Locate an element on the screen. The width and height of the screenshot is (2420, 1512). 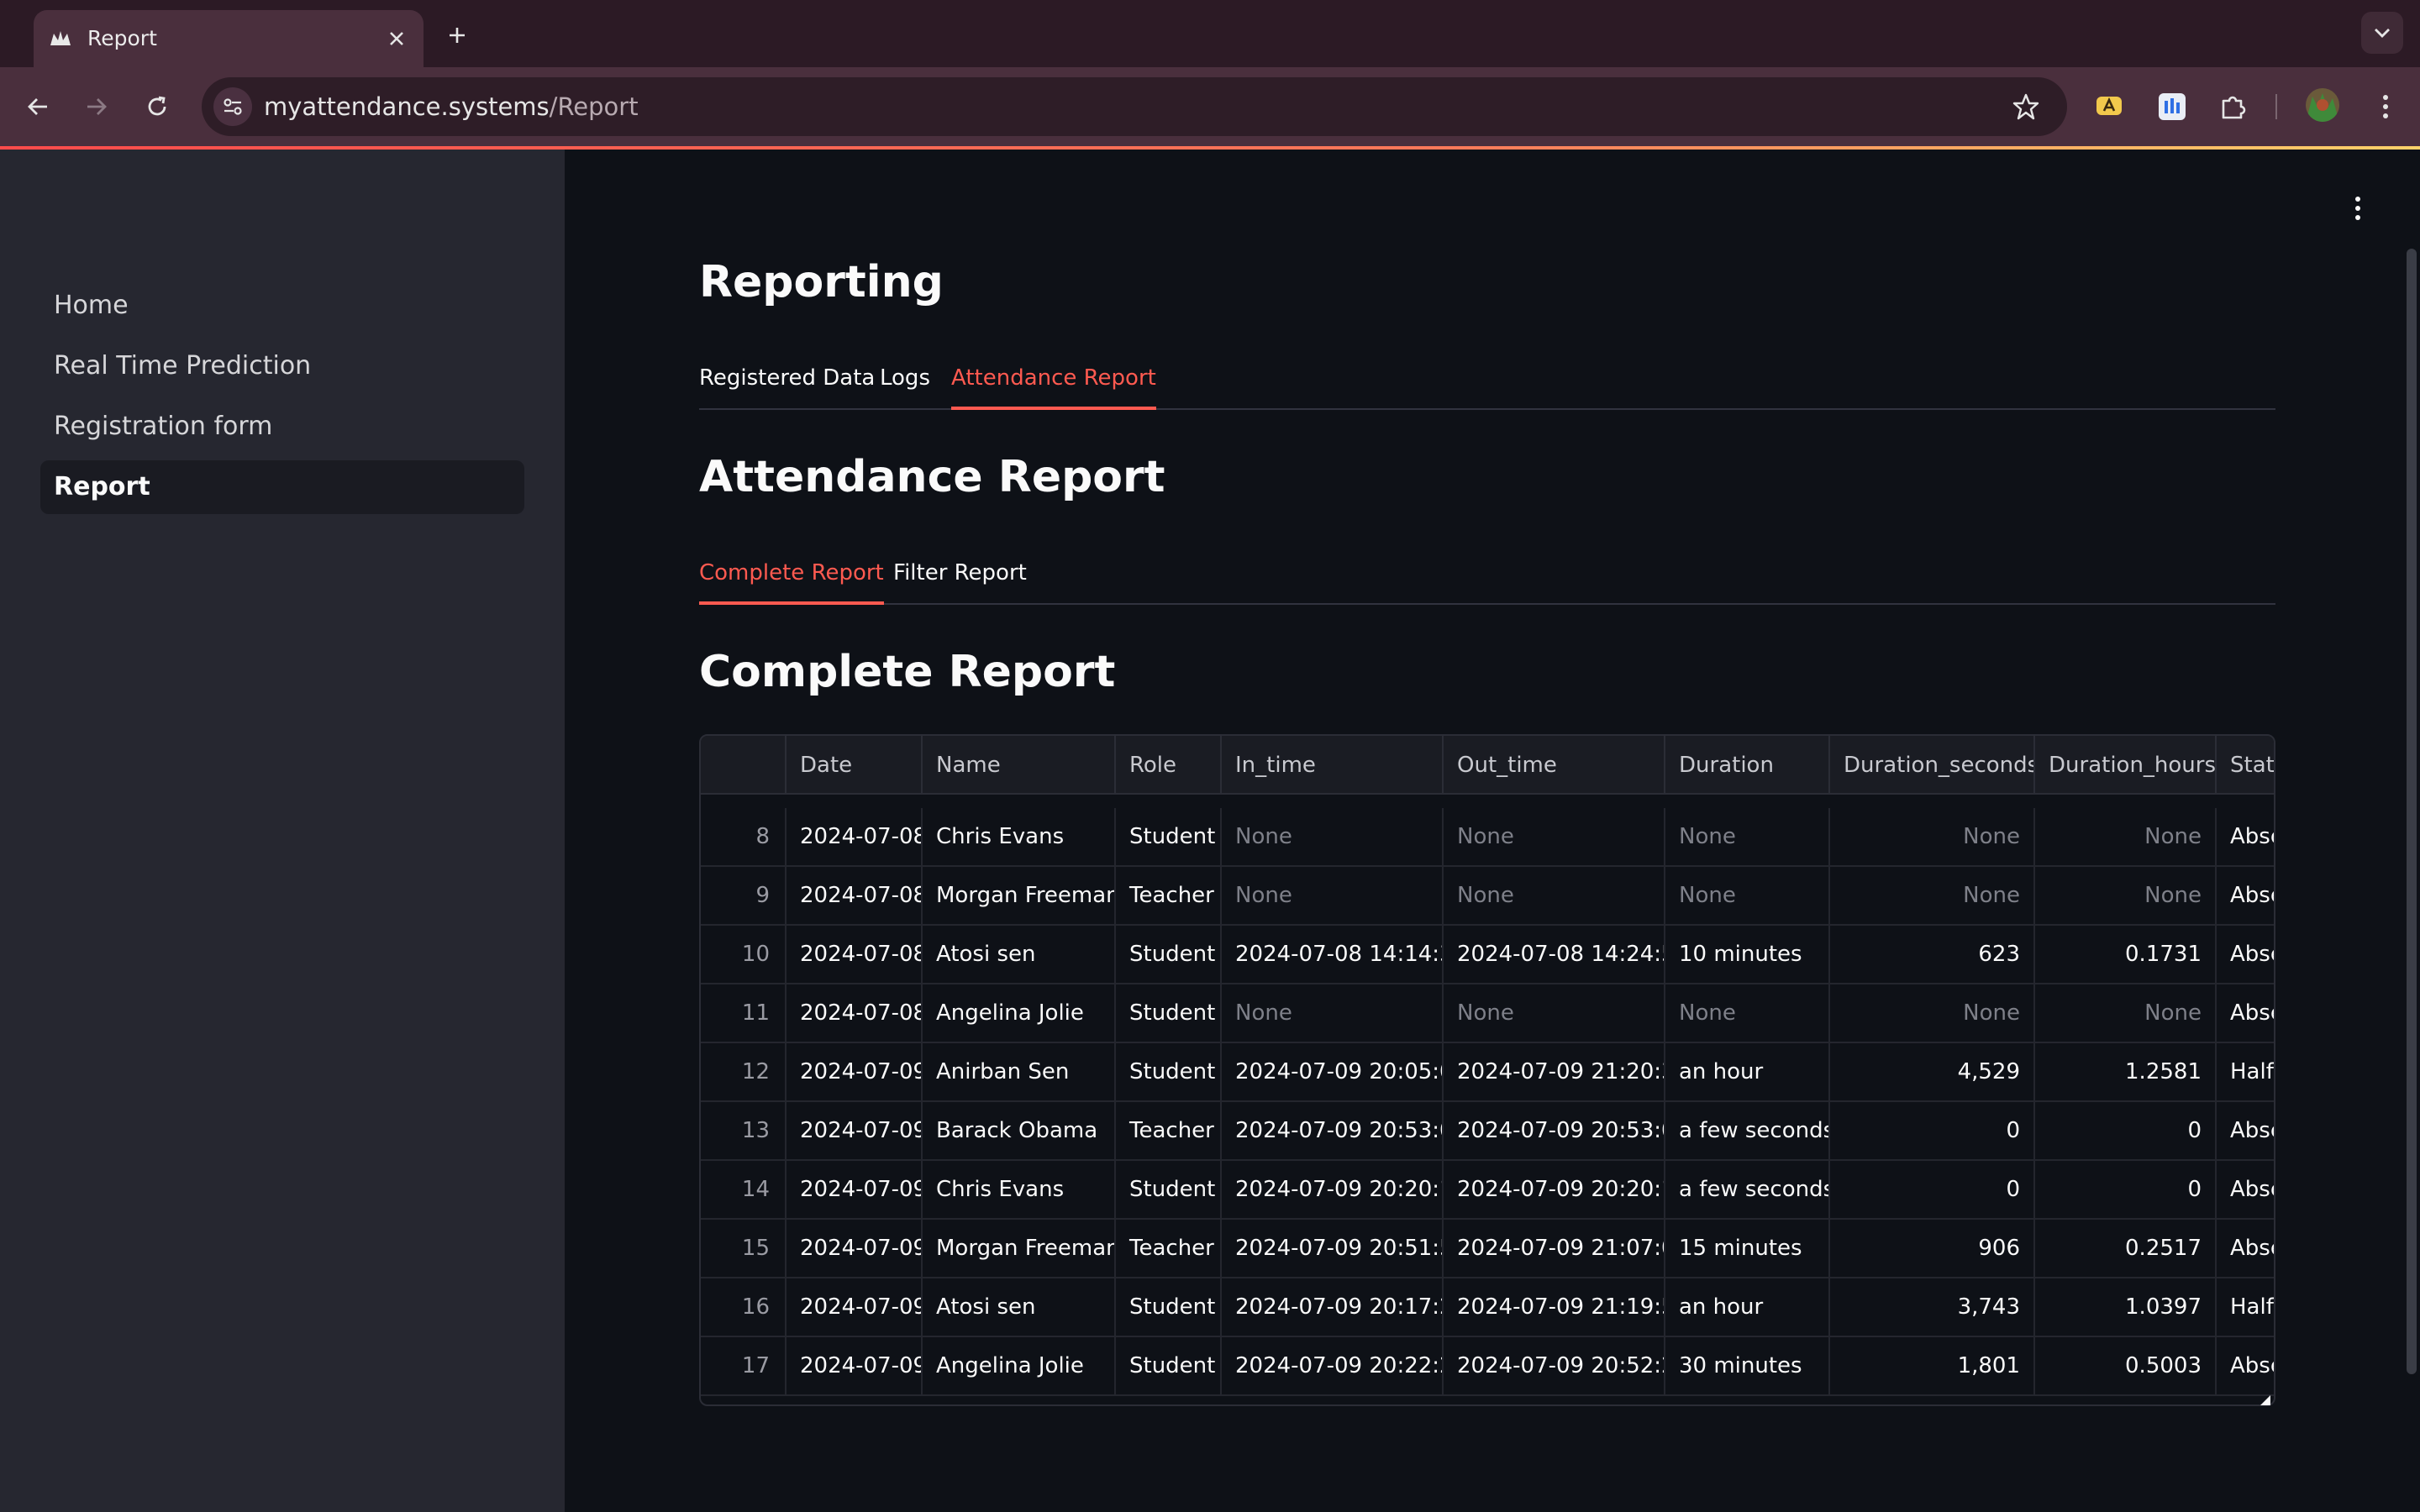
row-index: 16 is located at coordinates (743, 1307).